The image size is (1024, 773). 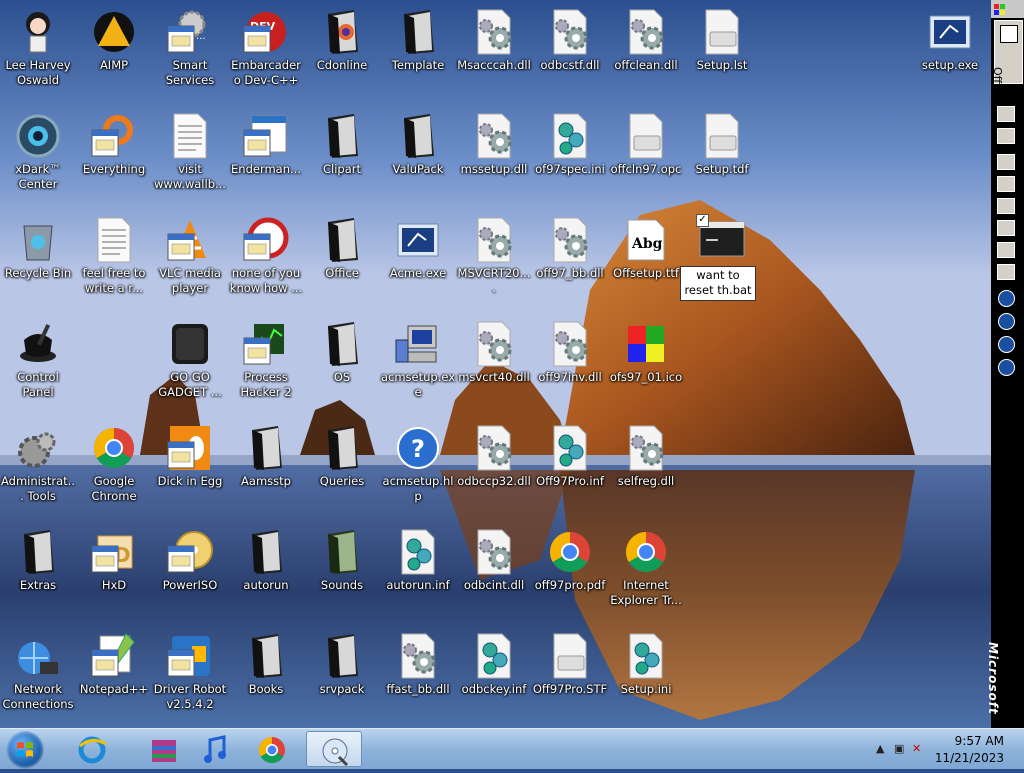 I want to click on desktop-icon-srvpack: srvpack, so click(x=342, y=676).